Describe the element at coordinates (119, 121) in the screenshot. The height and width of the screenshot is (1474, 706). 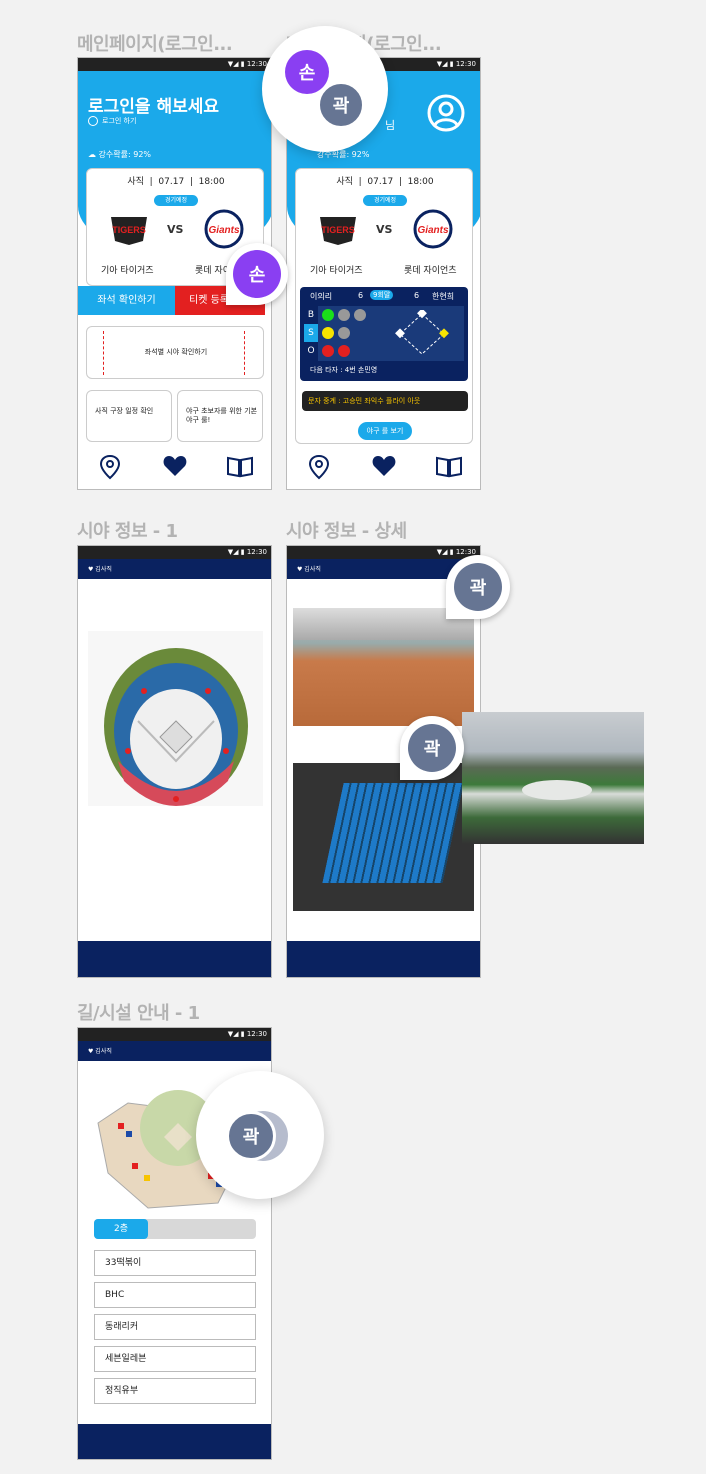
I see `login-link-label: 로그인 하기` at that location.